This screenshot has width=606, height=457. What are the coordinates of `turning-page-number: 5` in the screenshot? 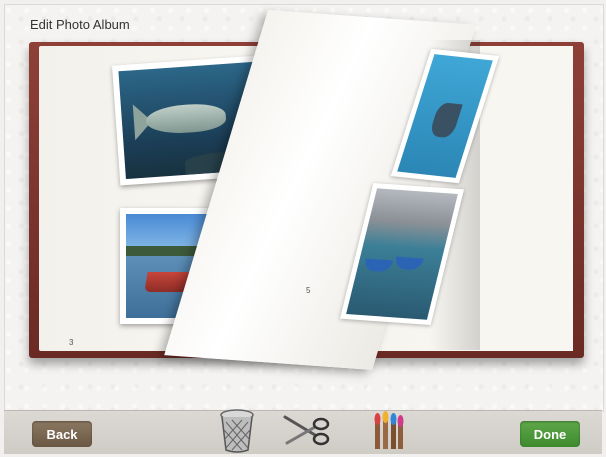 It's located at (308, 290).